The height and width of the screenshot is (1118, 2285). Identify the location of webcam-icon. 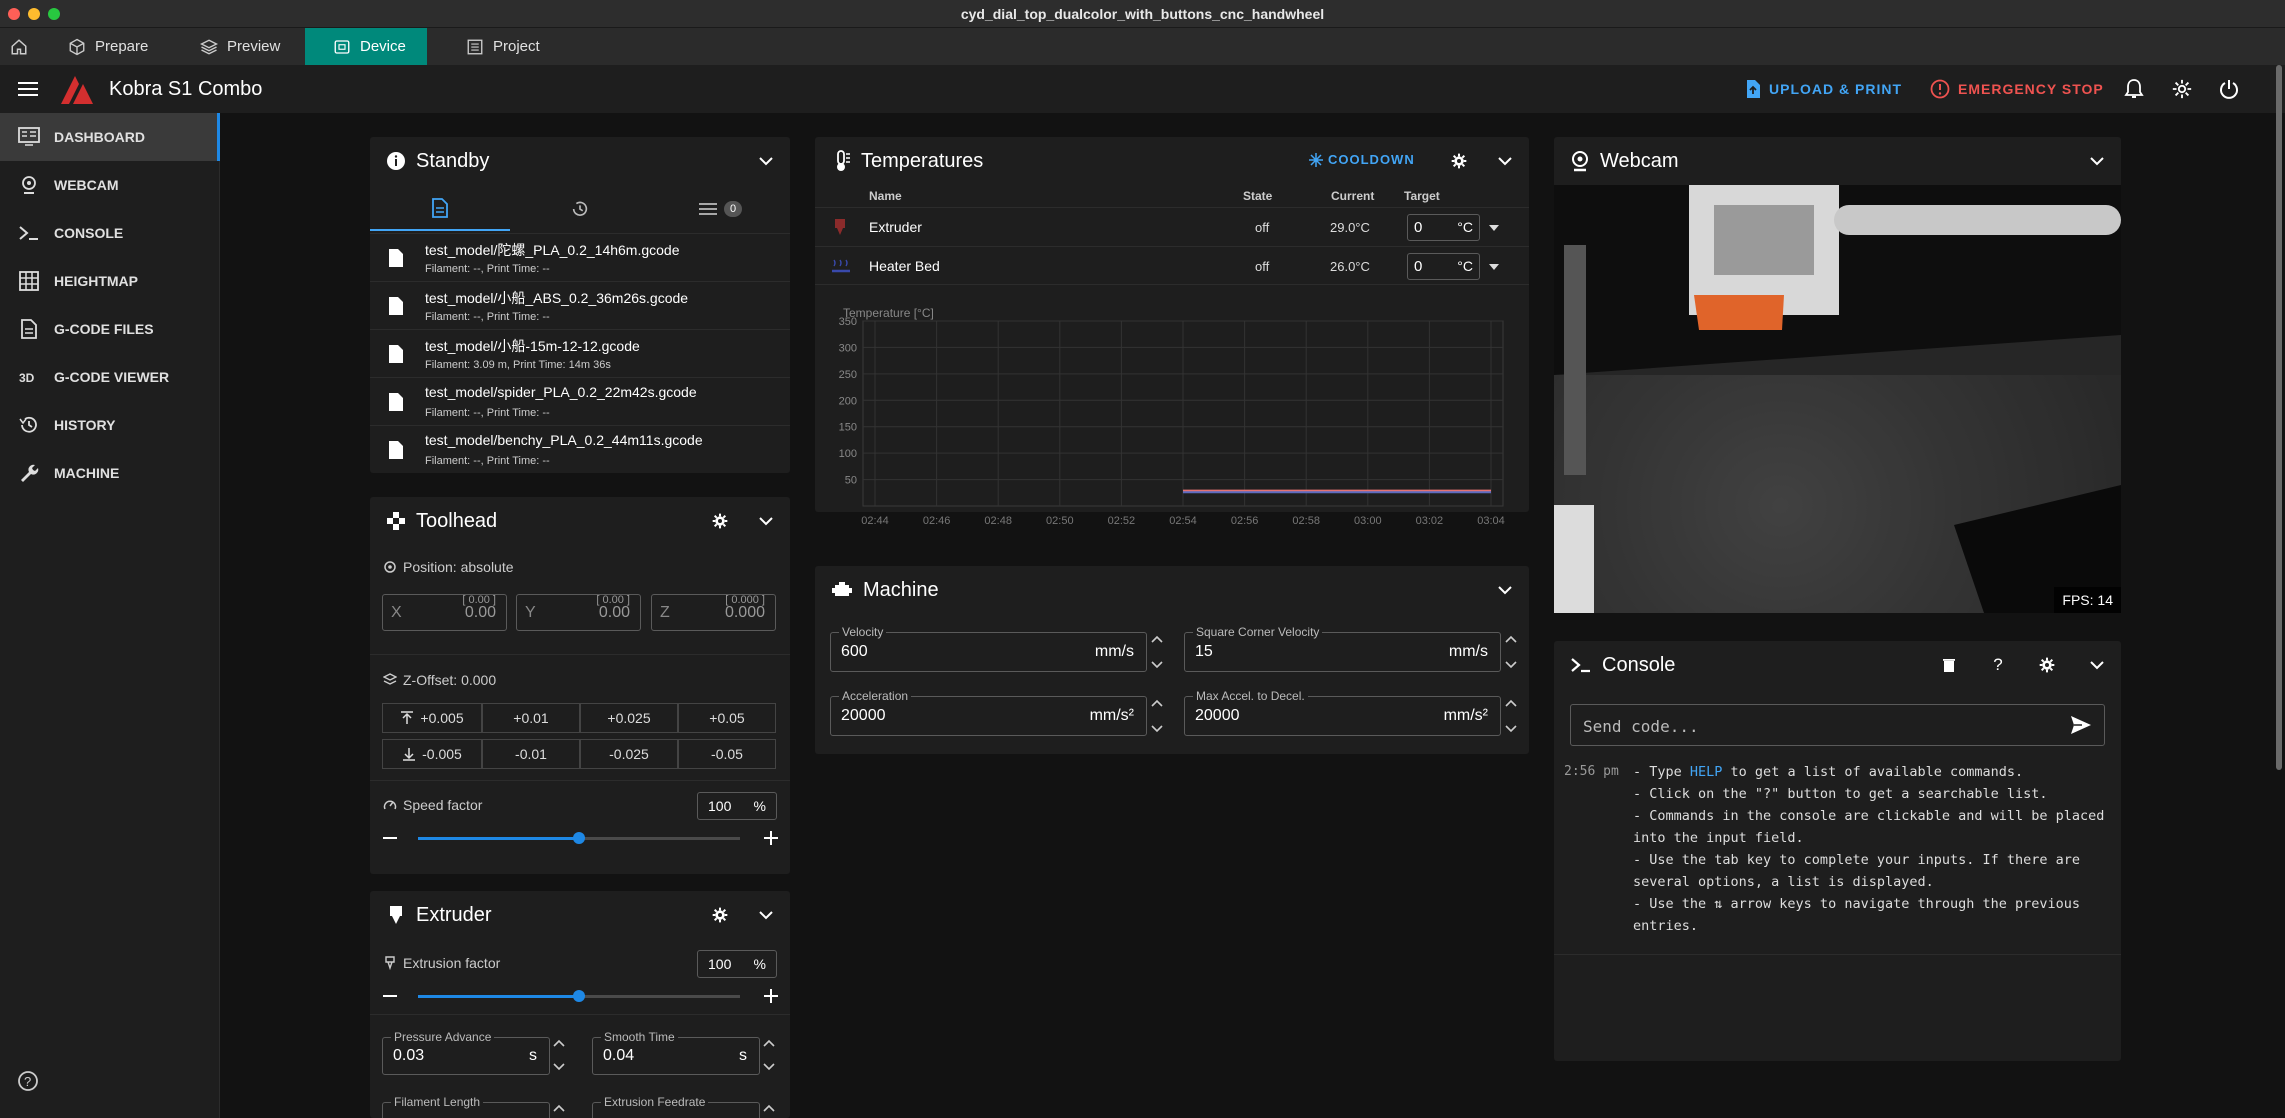
(1580, 161).